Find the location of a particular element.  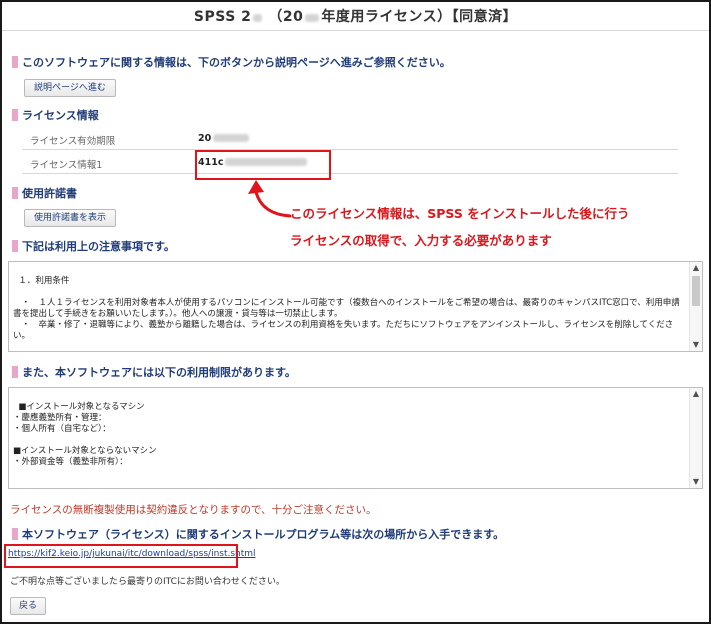

annotation-arrow-icon is located at coordinates (270, 199).